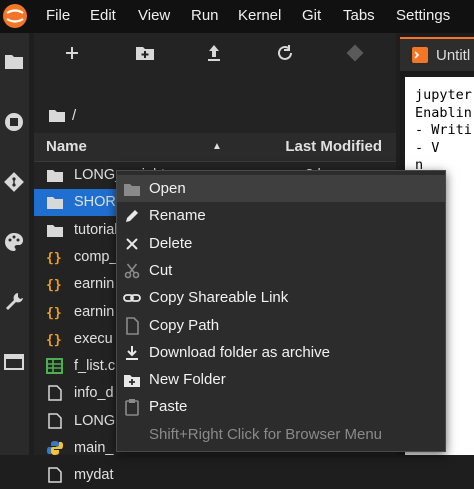 This screenshot has width=474, height=489. Describe the element at coordinates (420, 55) in the screenshot. I see `terminal-icon` at that location.